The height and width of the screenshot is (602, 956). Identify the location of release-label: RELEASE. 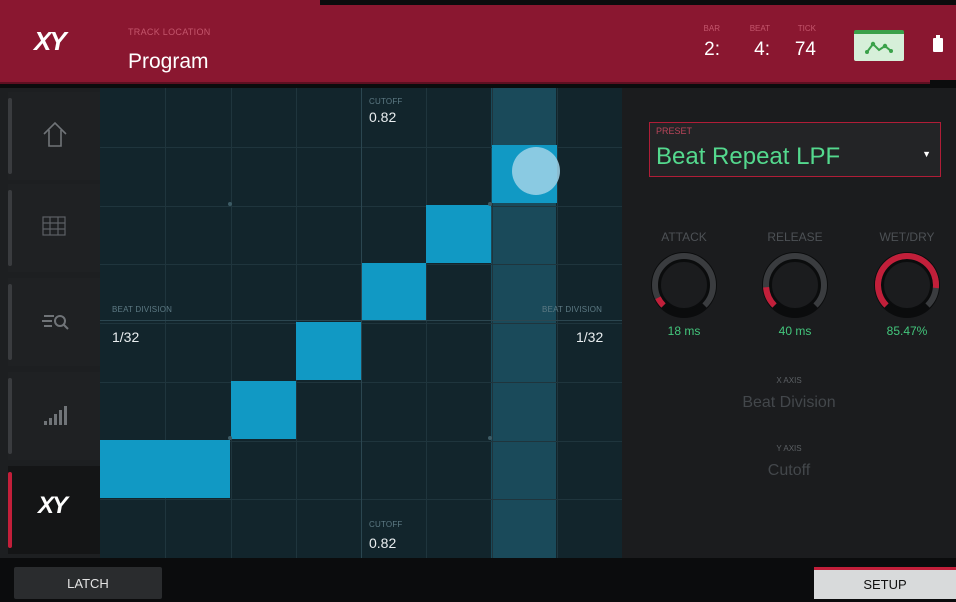
(795, 237).